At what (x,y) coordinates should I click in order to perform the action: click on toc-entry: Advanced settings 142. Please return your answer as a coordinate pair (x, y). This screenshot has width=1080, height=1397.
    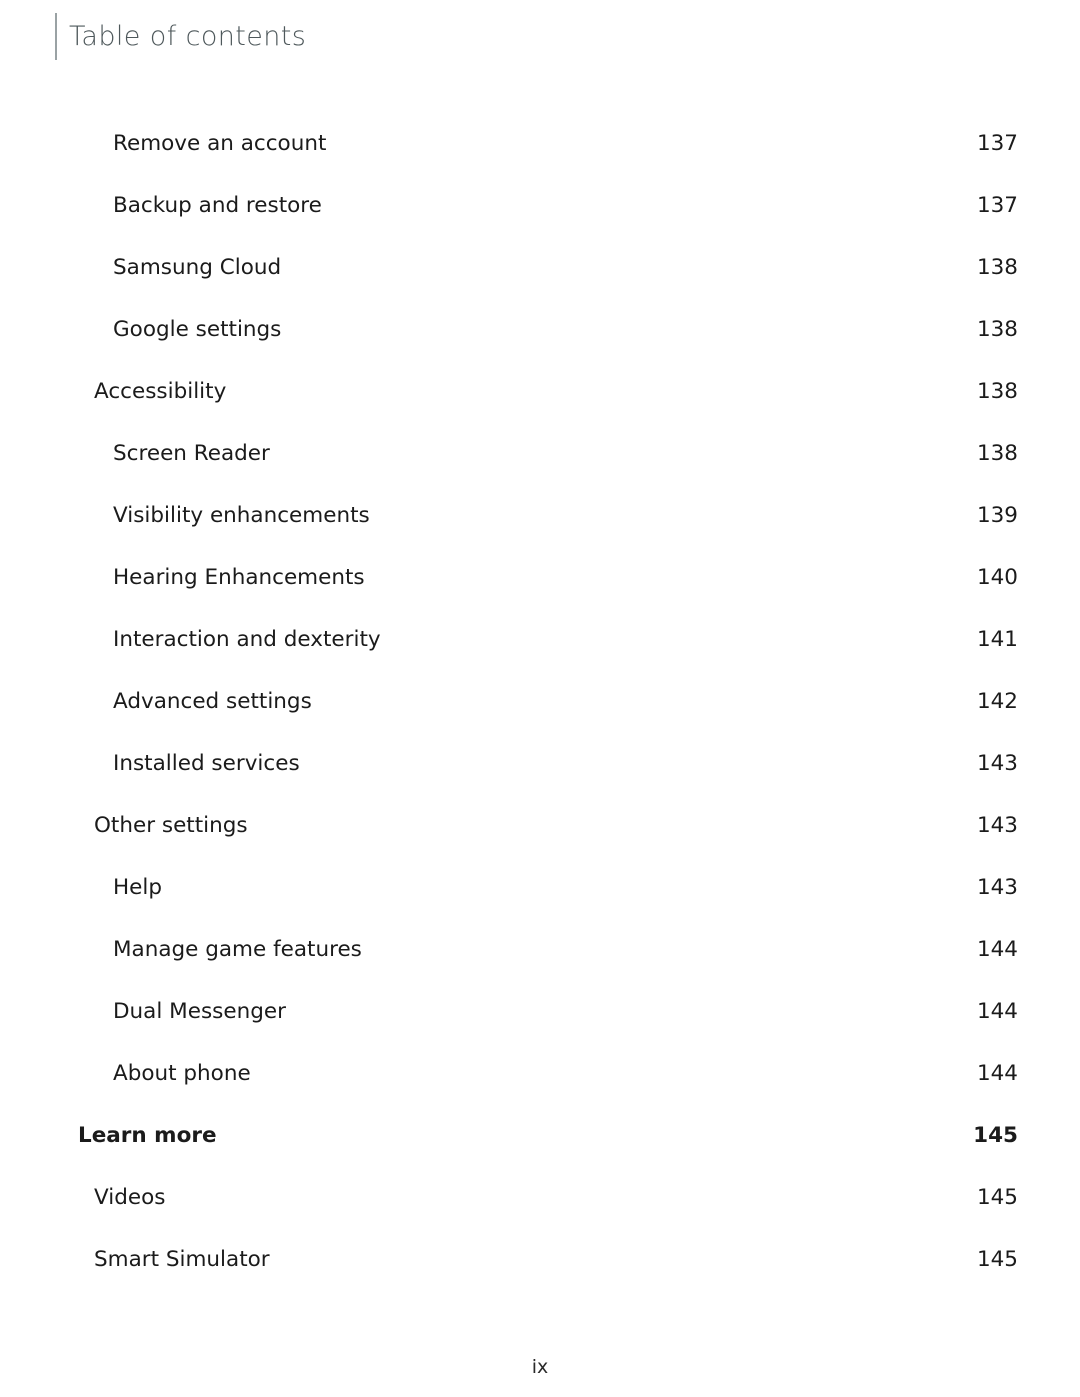
    Looking at the image, I should click on (540, 702).